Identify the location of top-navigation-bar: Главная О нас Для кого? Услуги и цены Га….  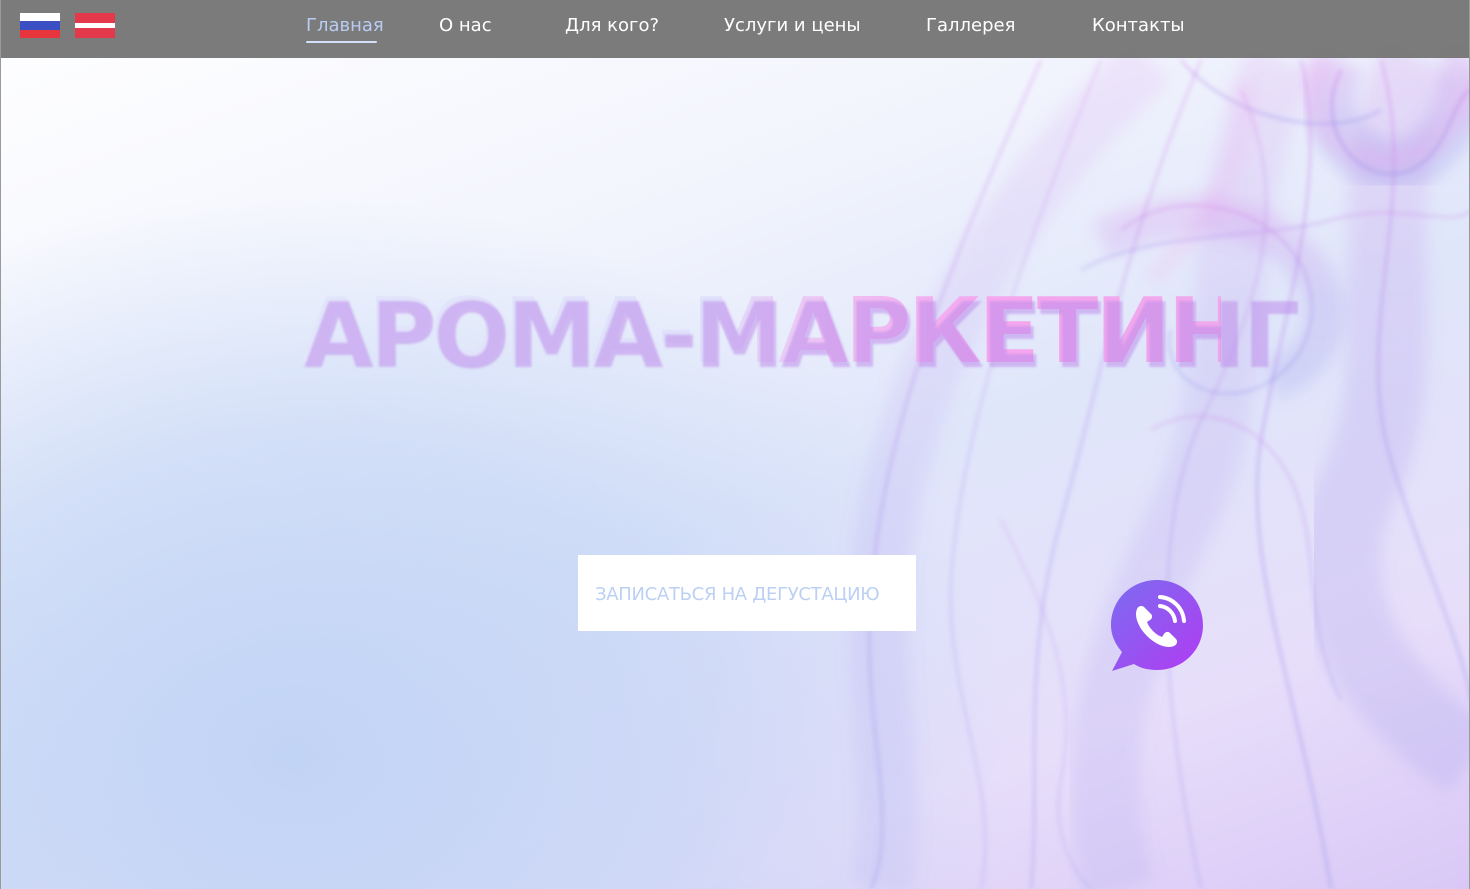
(735, 29).